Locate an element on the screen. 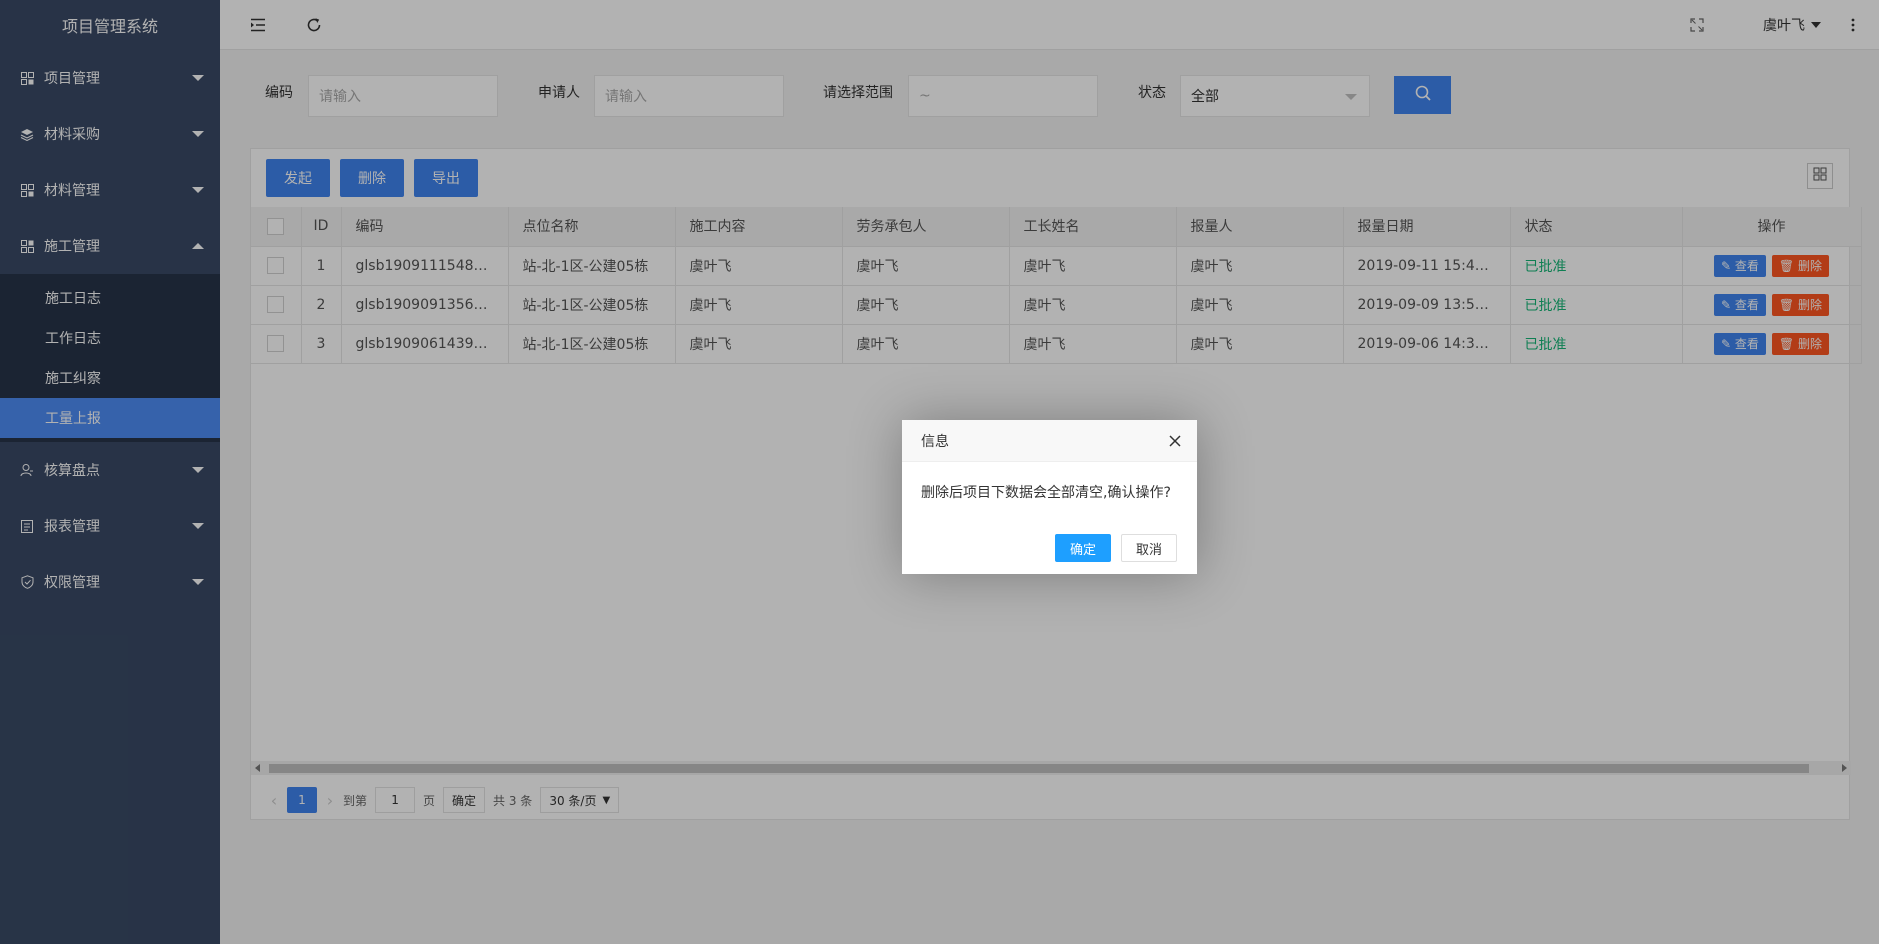 Image resolution: width=1879 pixels, height=944 pixels. cancel-button: 取消 is located at coordinates (1148, 548).